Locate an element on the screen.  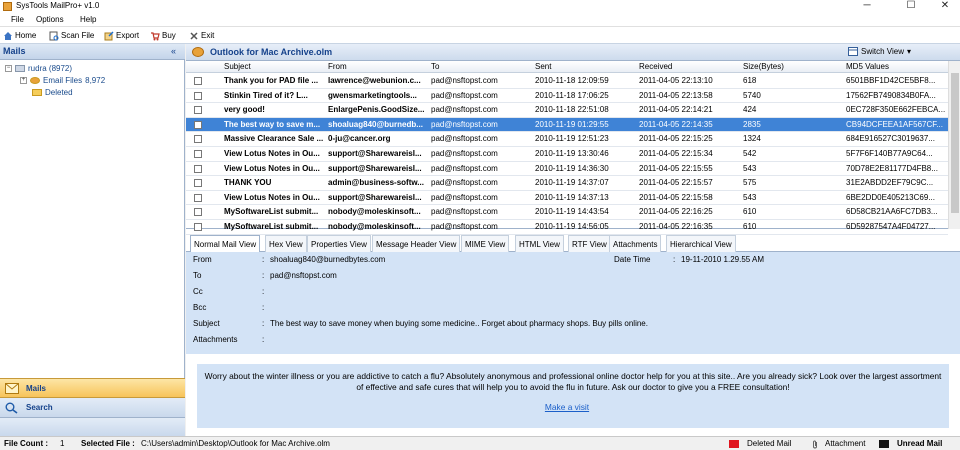
nav-search: Search is located at coordinates (92, 408).